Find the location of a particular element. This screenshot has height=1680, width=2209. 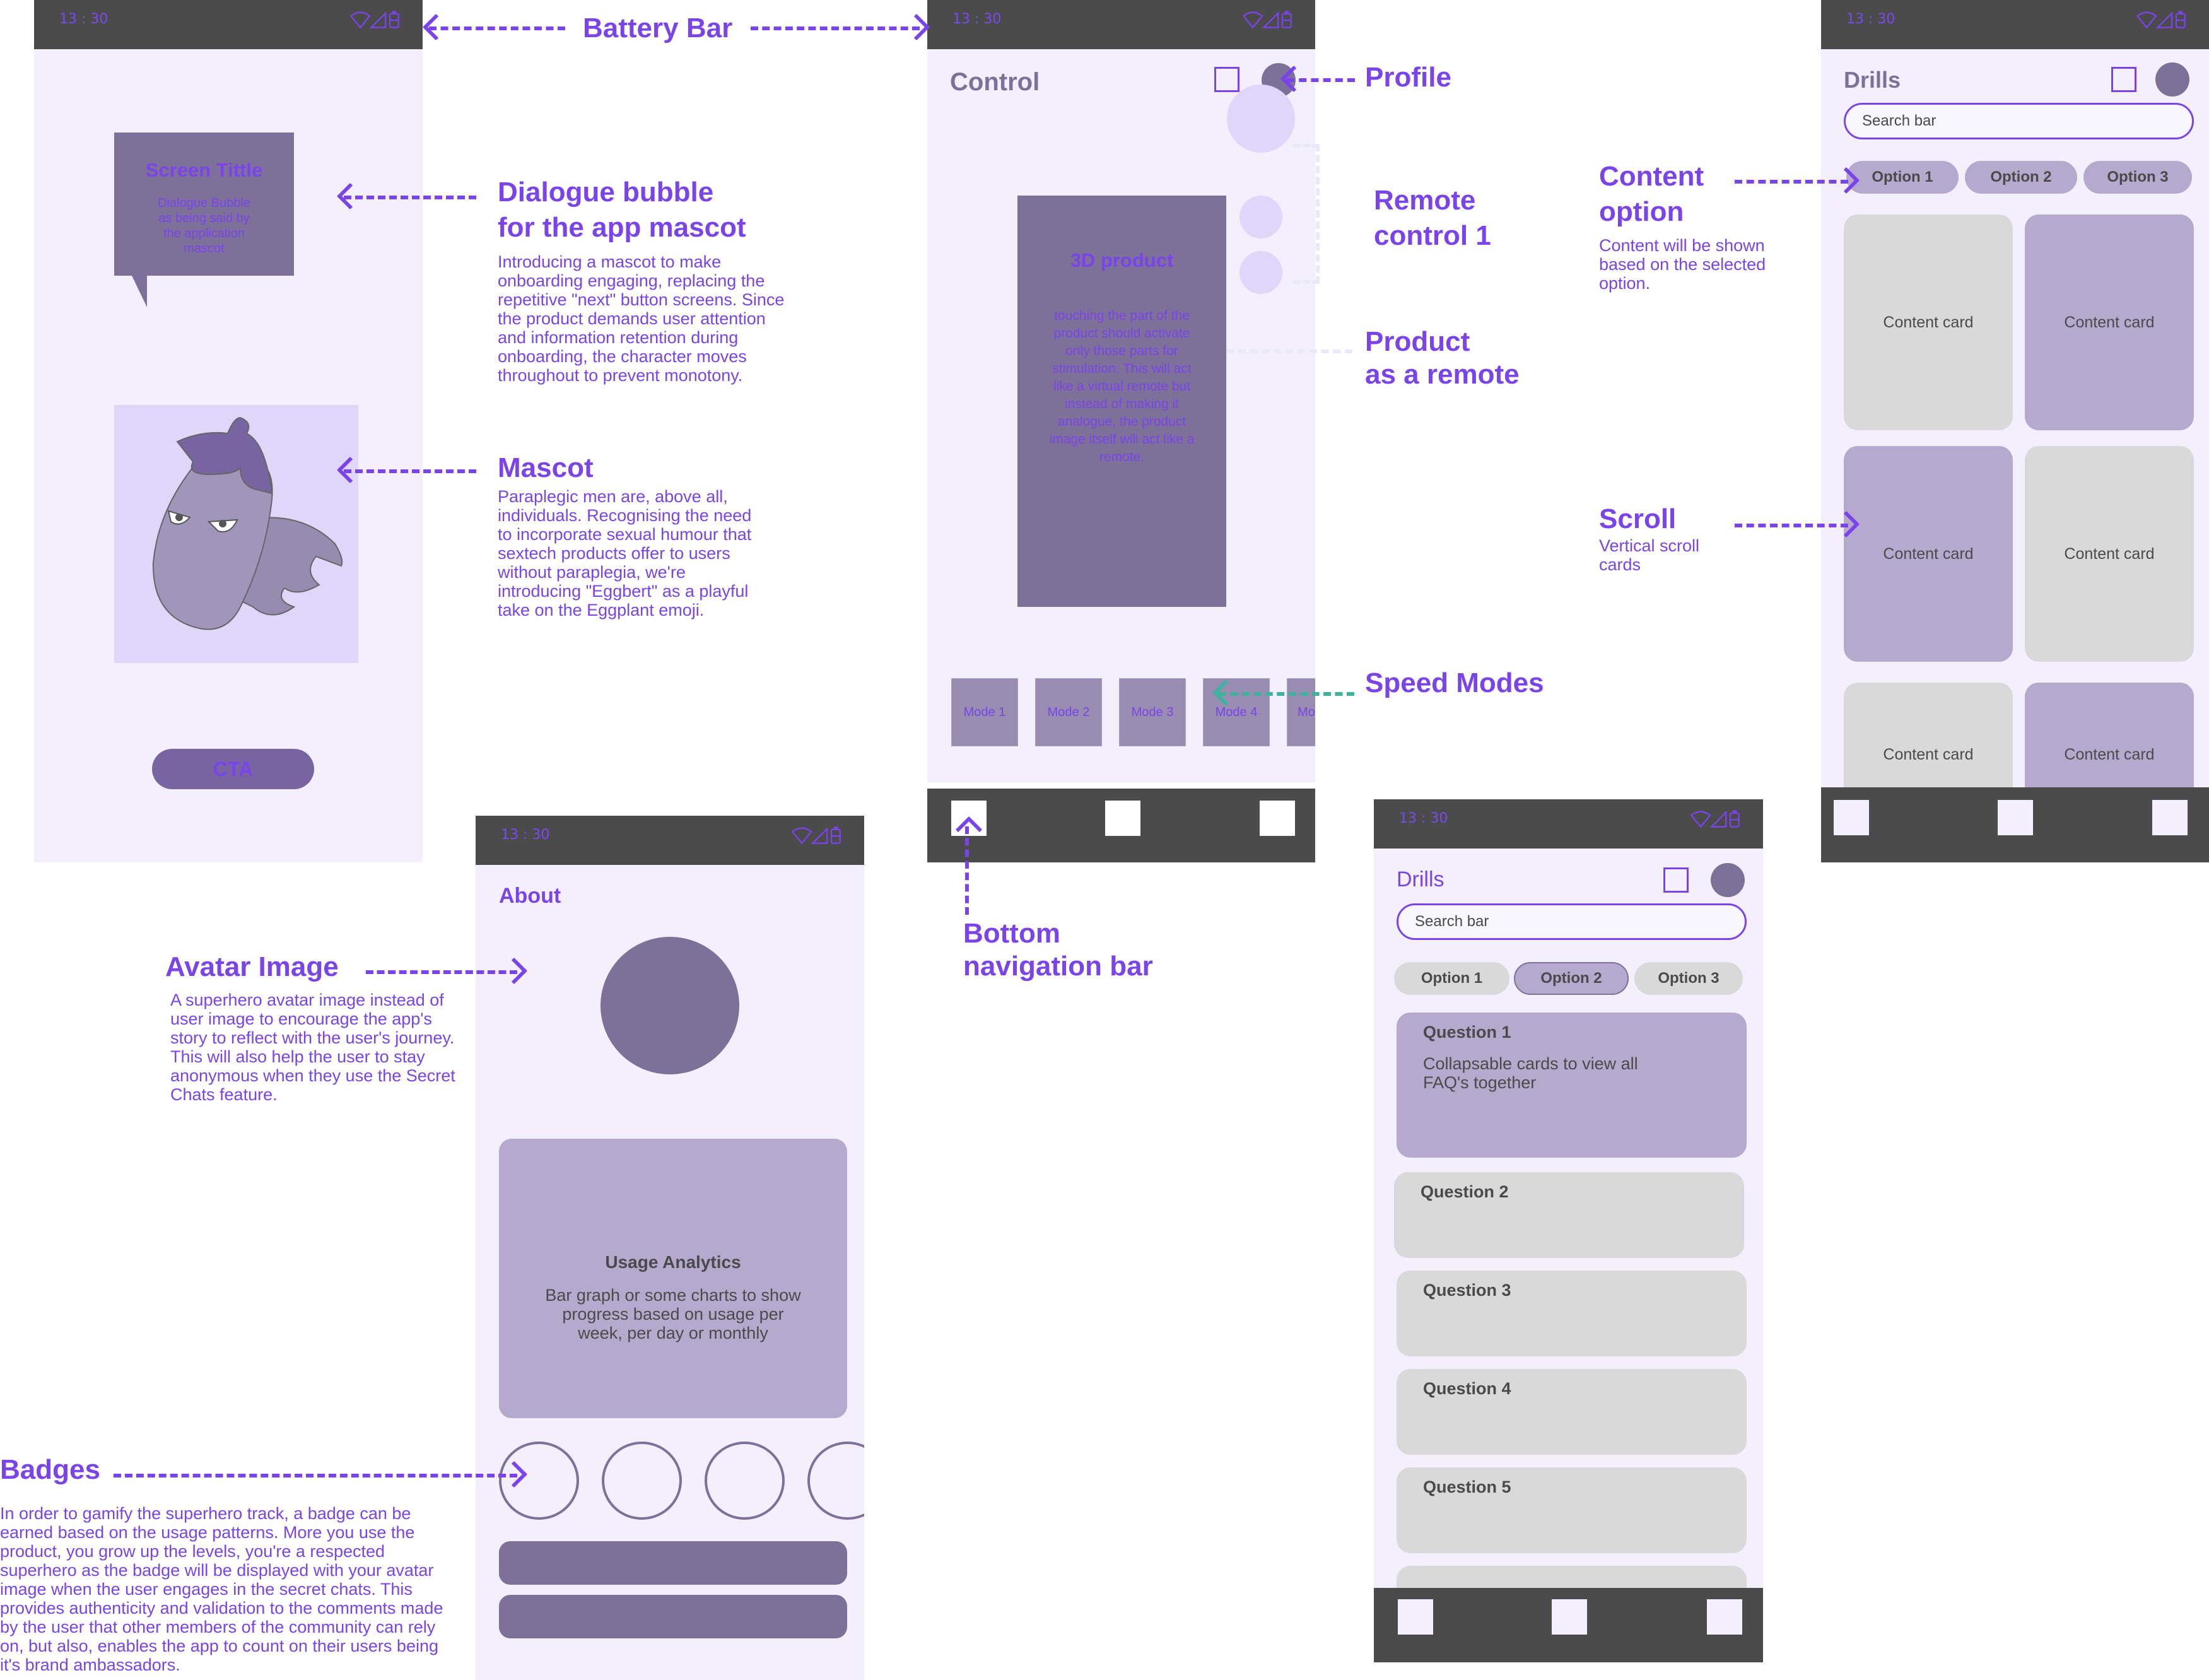

annotation-avatar: Avatar Image is located at coordinates (252, 966).